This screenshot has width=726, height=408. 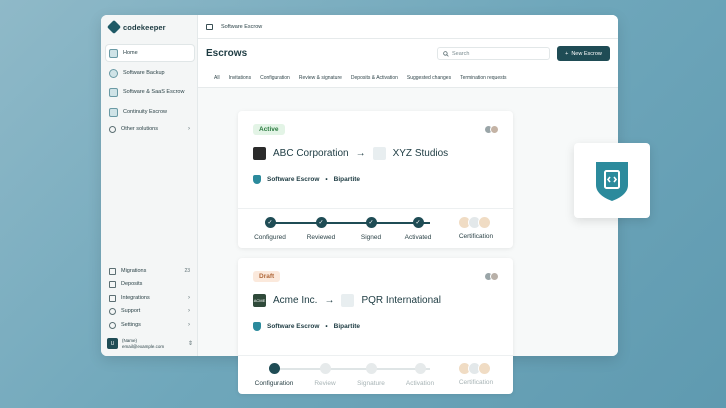 What do you see at coordinates (131, 311) in the screenshot?
I see `sidebar-item-label: Support` at bounding box center [131, 311].